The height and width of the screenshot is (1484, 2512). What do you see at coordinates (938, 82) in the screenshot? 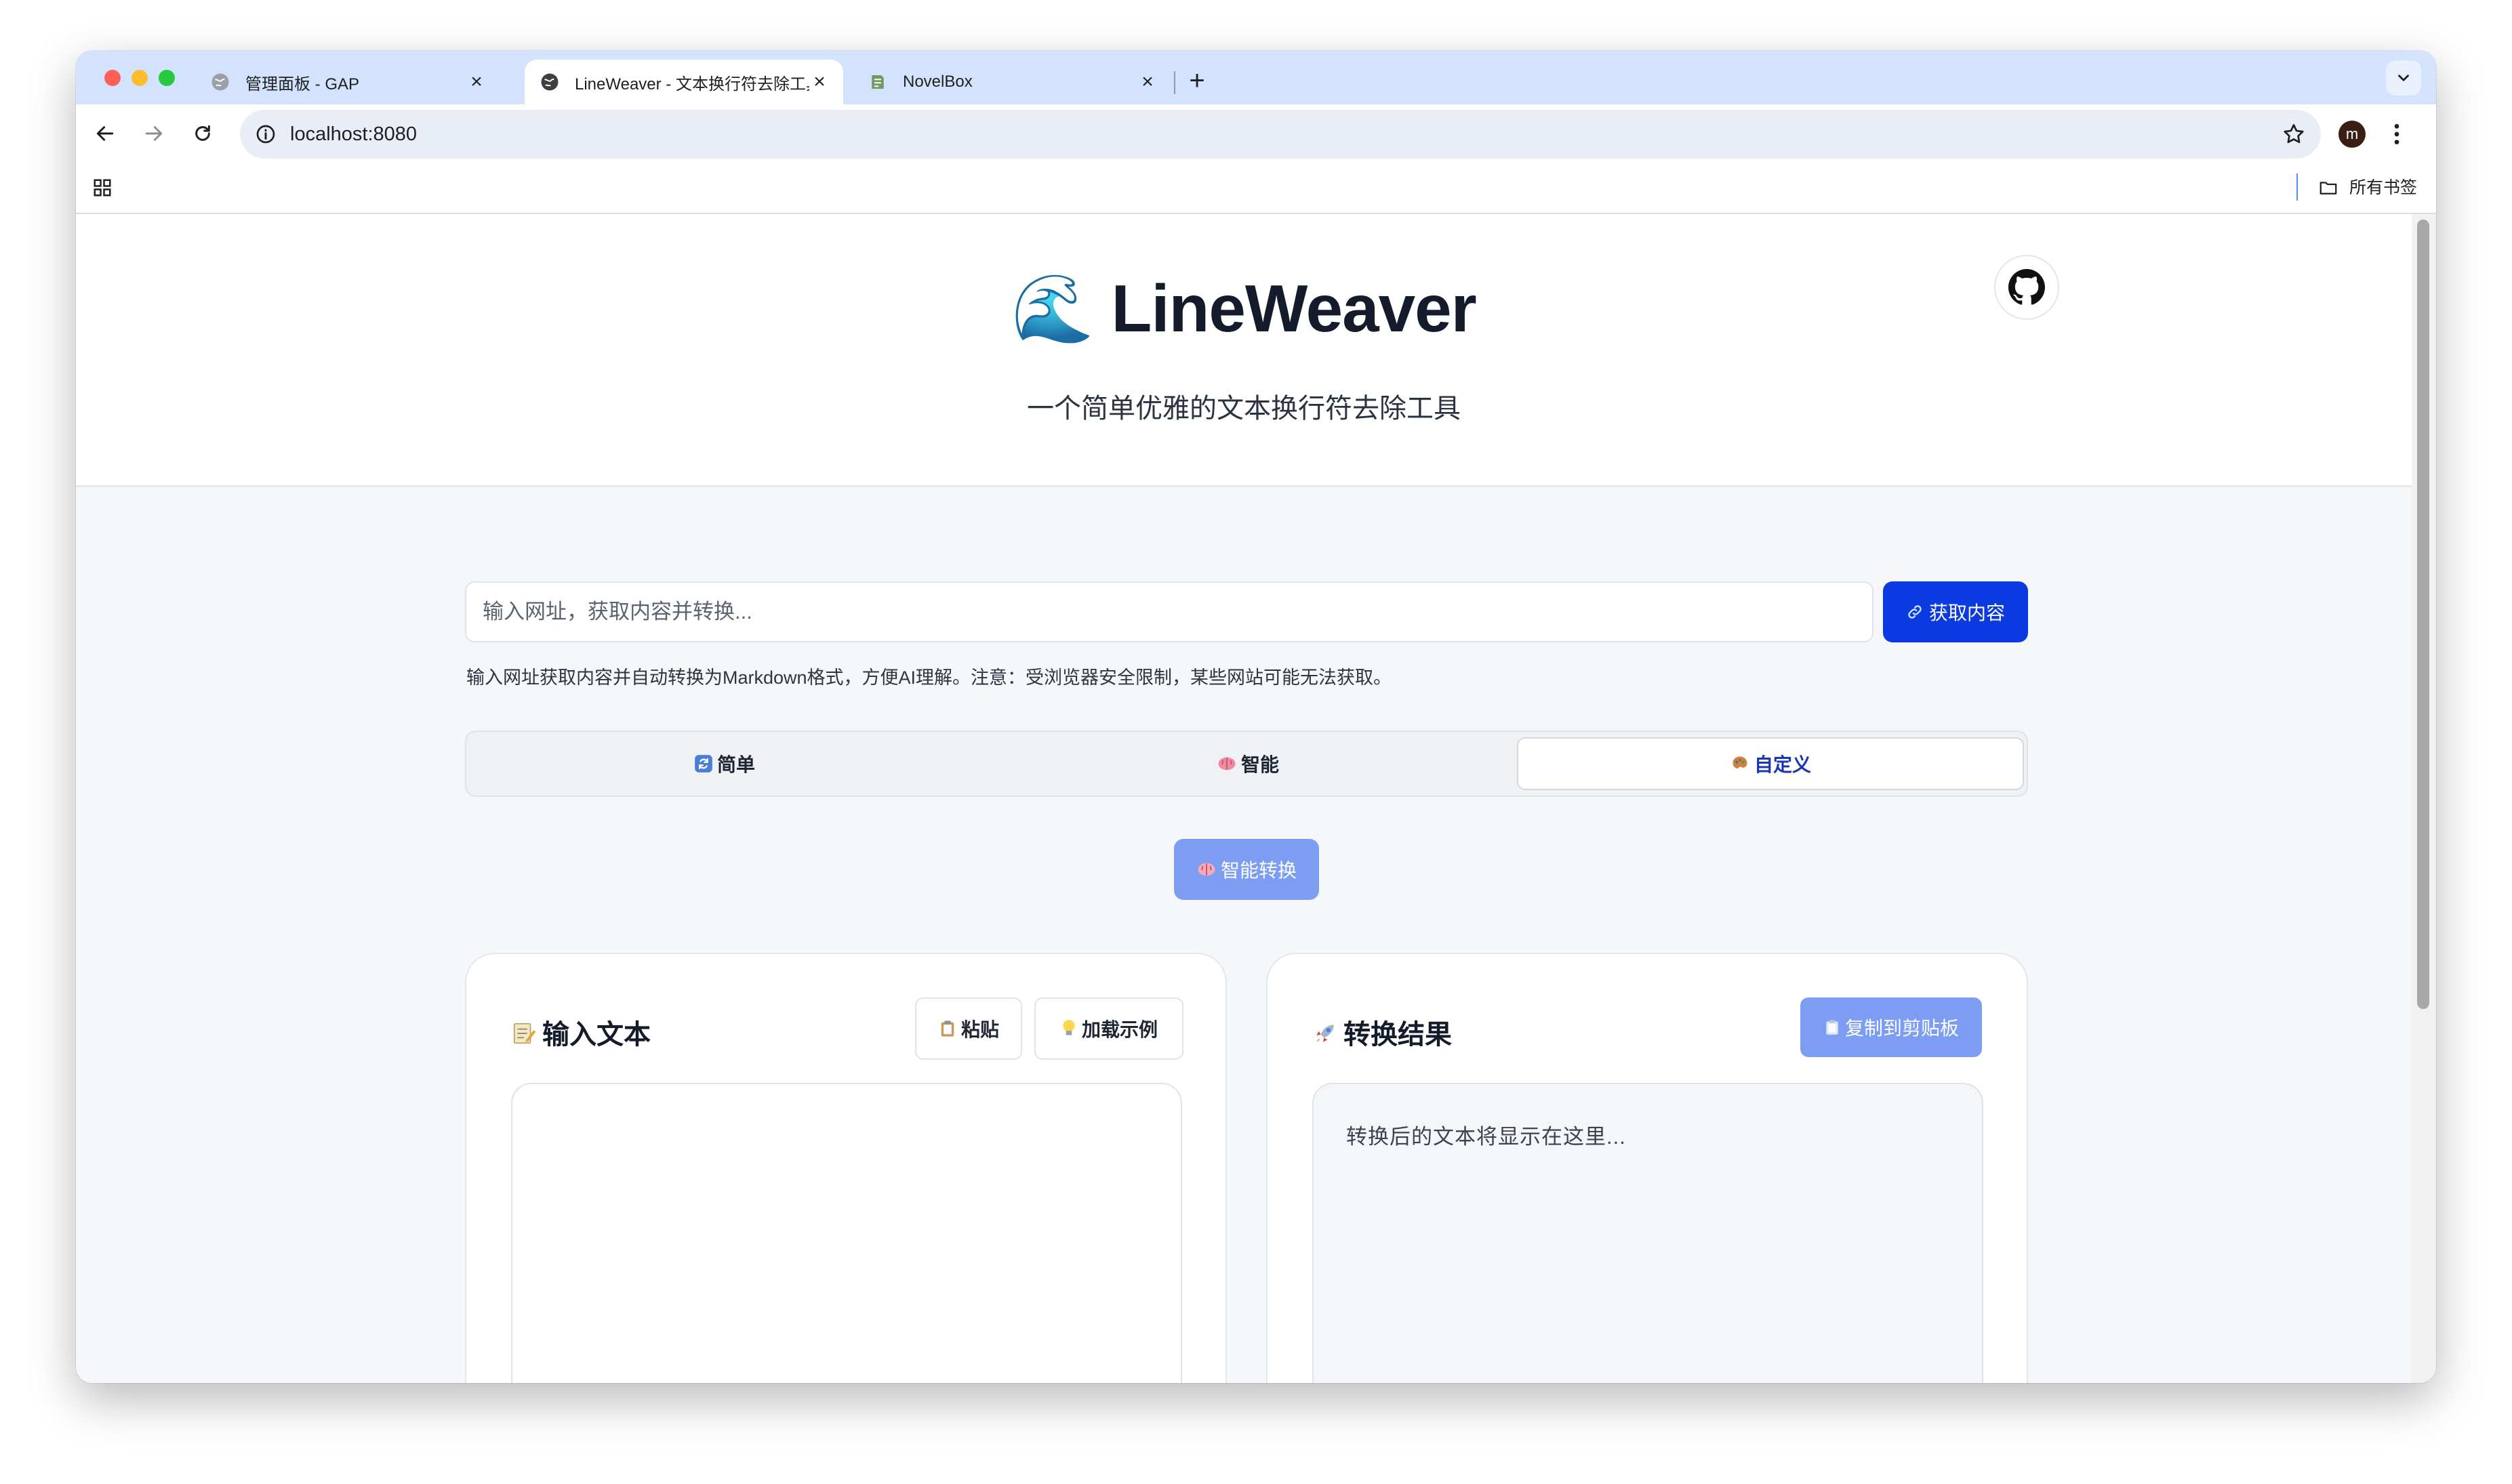
I see `tab-title: NovelBox` at bounding box center [938, 82].